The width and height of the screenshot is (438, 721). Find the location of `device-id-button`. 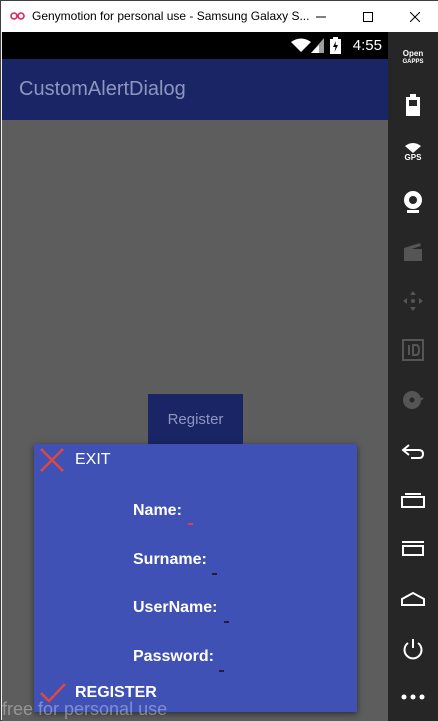

device-id-button is located at coordinates (413, 350).